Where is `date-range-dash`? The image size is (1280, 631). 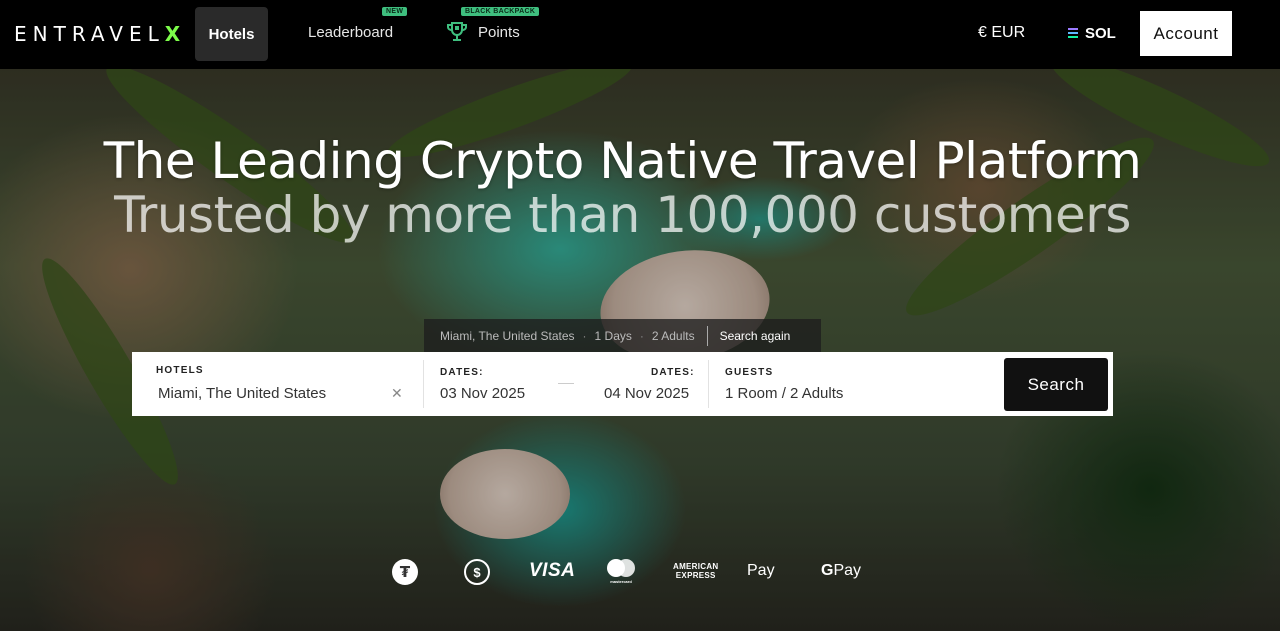 date-range-dash is located at coordinates (566, 383).